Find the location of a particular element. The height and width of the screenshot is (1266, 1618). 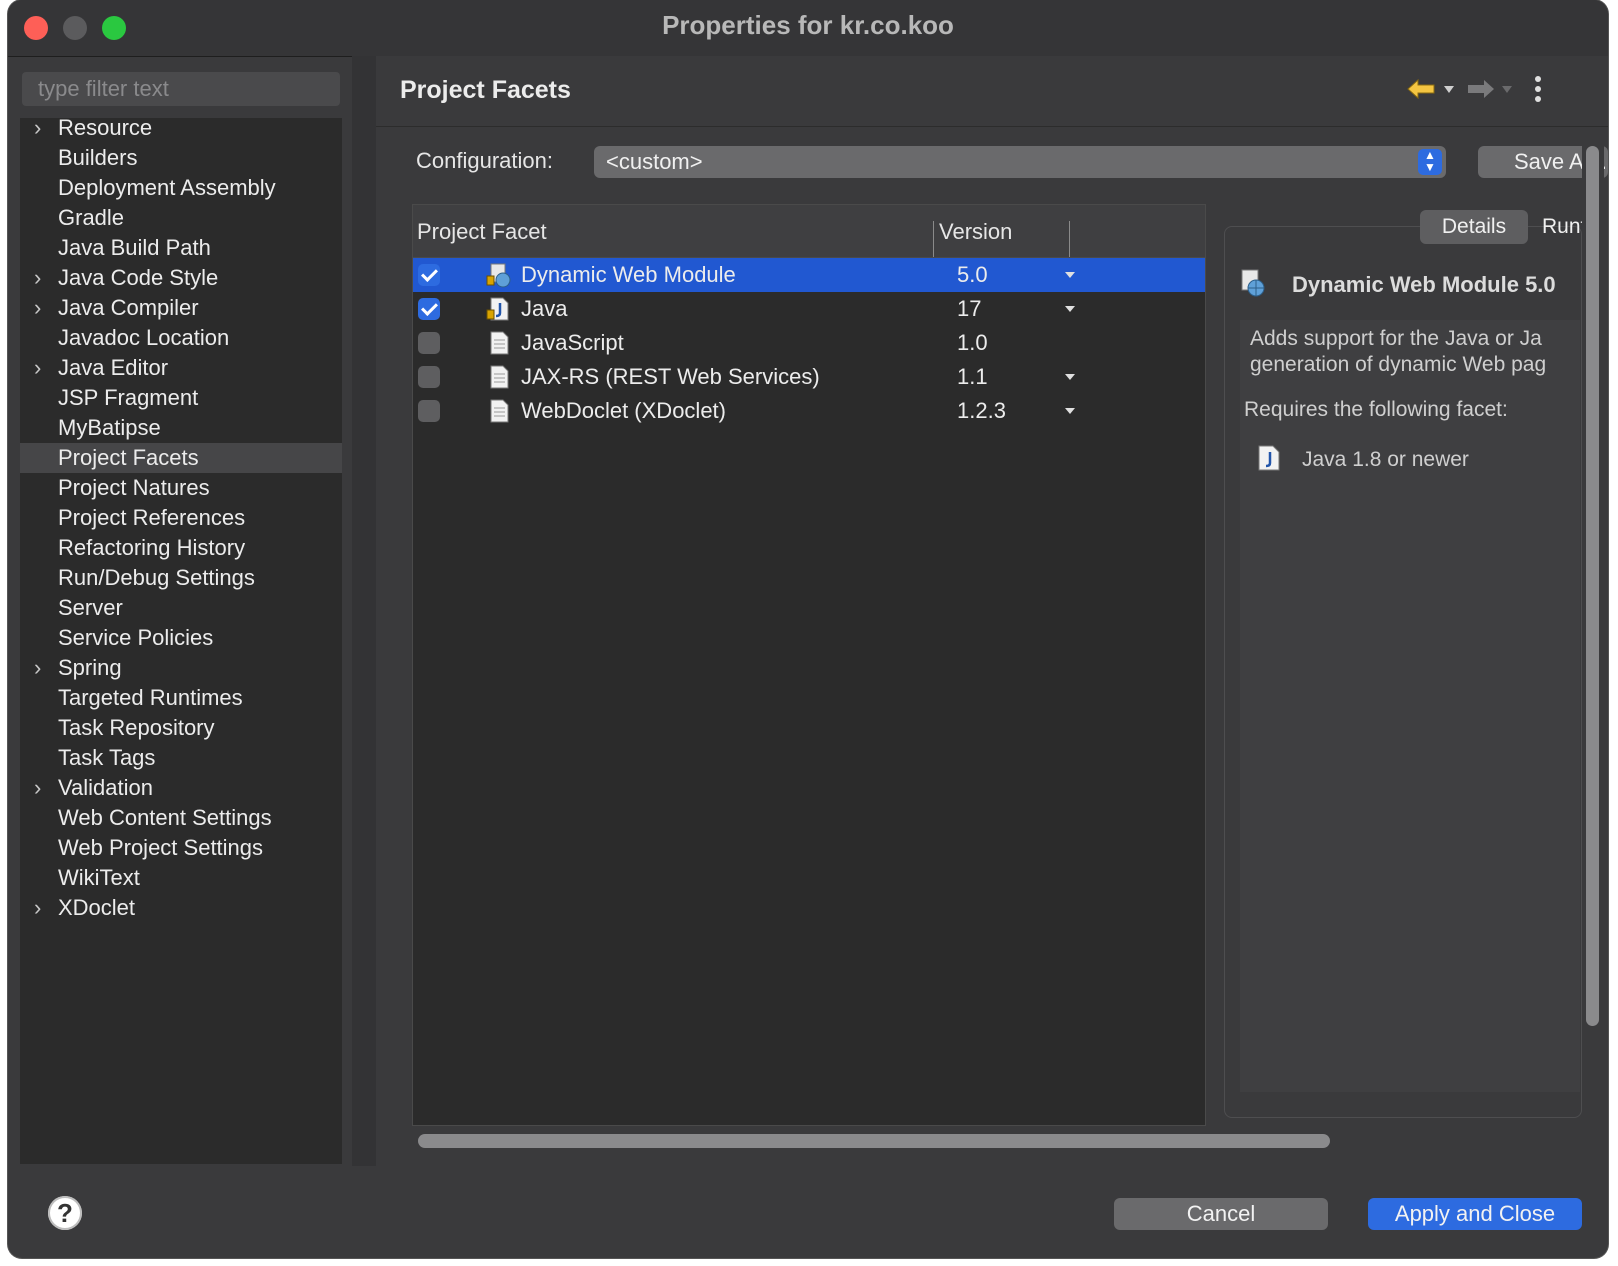

horizontal-scrollbar is located at coordinates (871, 1138).